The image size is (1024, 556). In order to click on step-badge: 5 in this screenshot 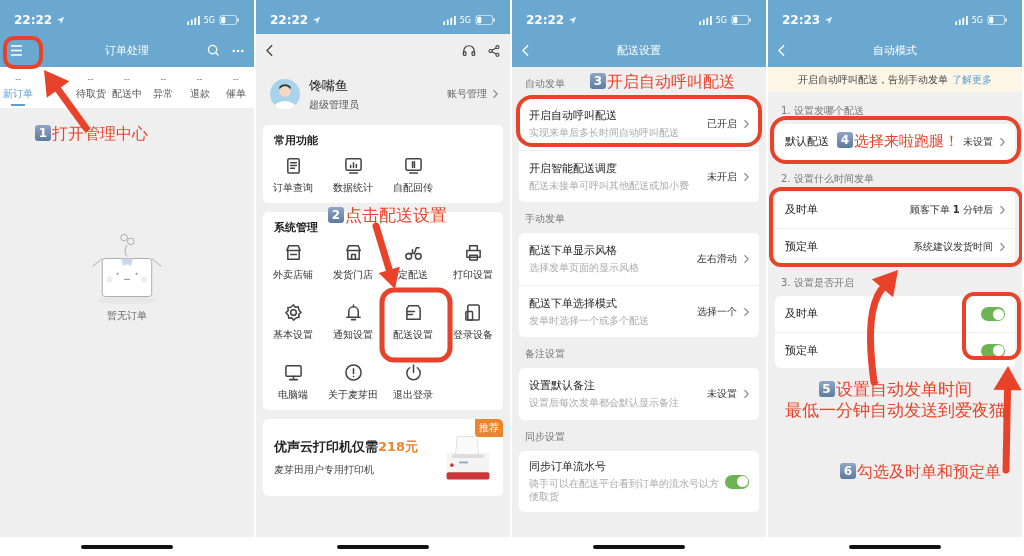, I will do `click(826, 389)`.